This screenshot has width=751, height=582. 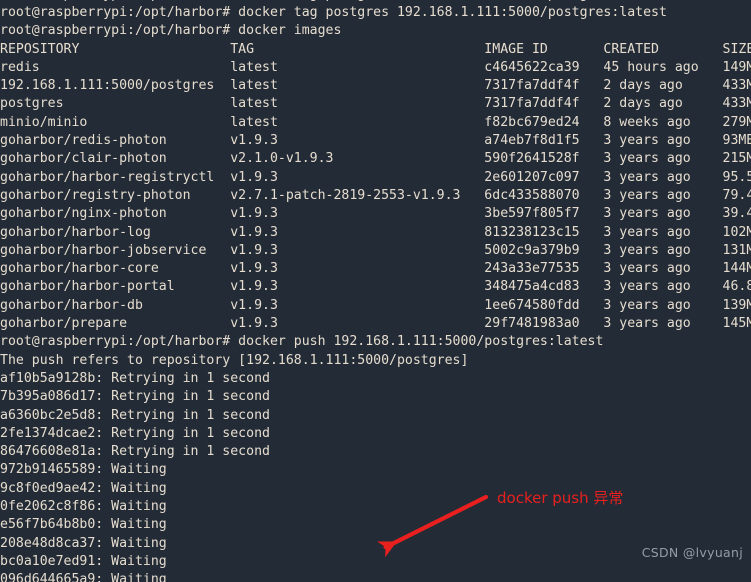 What do you see at coordinates (83, 525) in the screenshot?
I see `terminal-line: e56f7b64b8b0: Waiting` at bounding box center [83, 525].